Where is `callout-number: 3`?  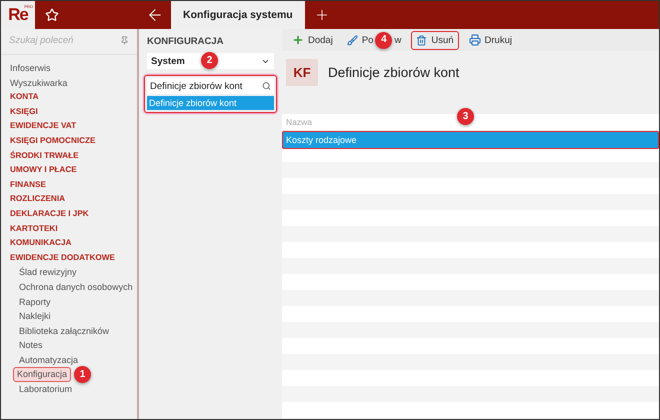
callout-number: 3 is located at coordinates (465, 116).